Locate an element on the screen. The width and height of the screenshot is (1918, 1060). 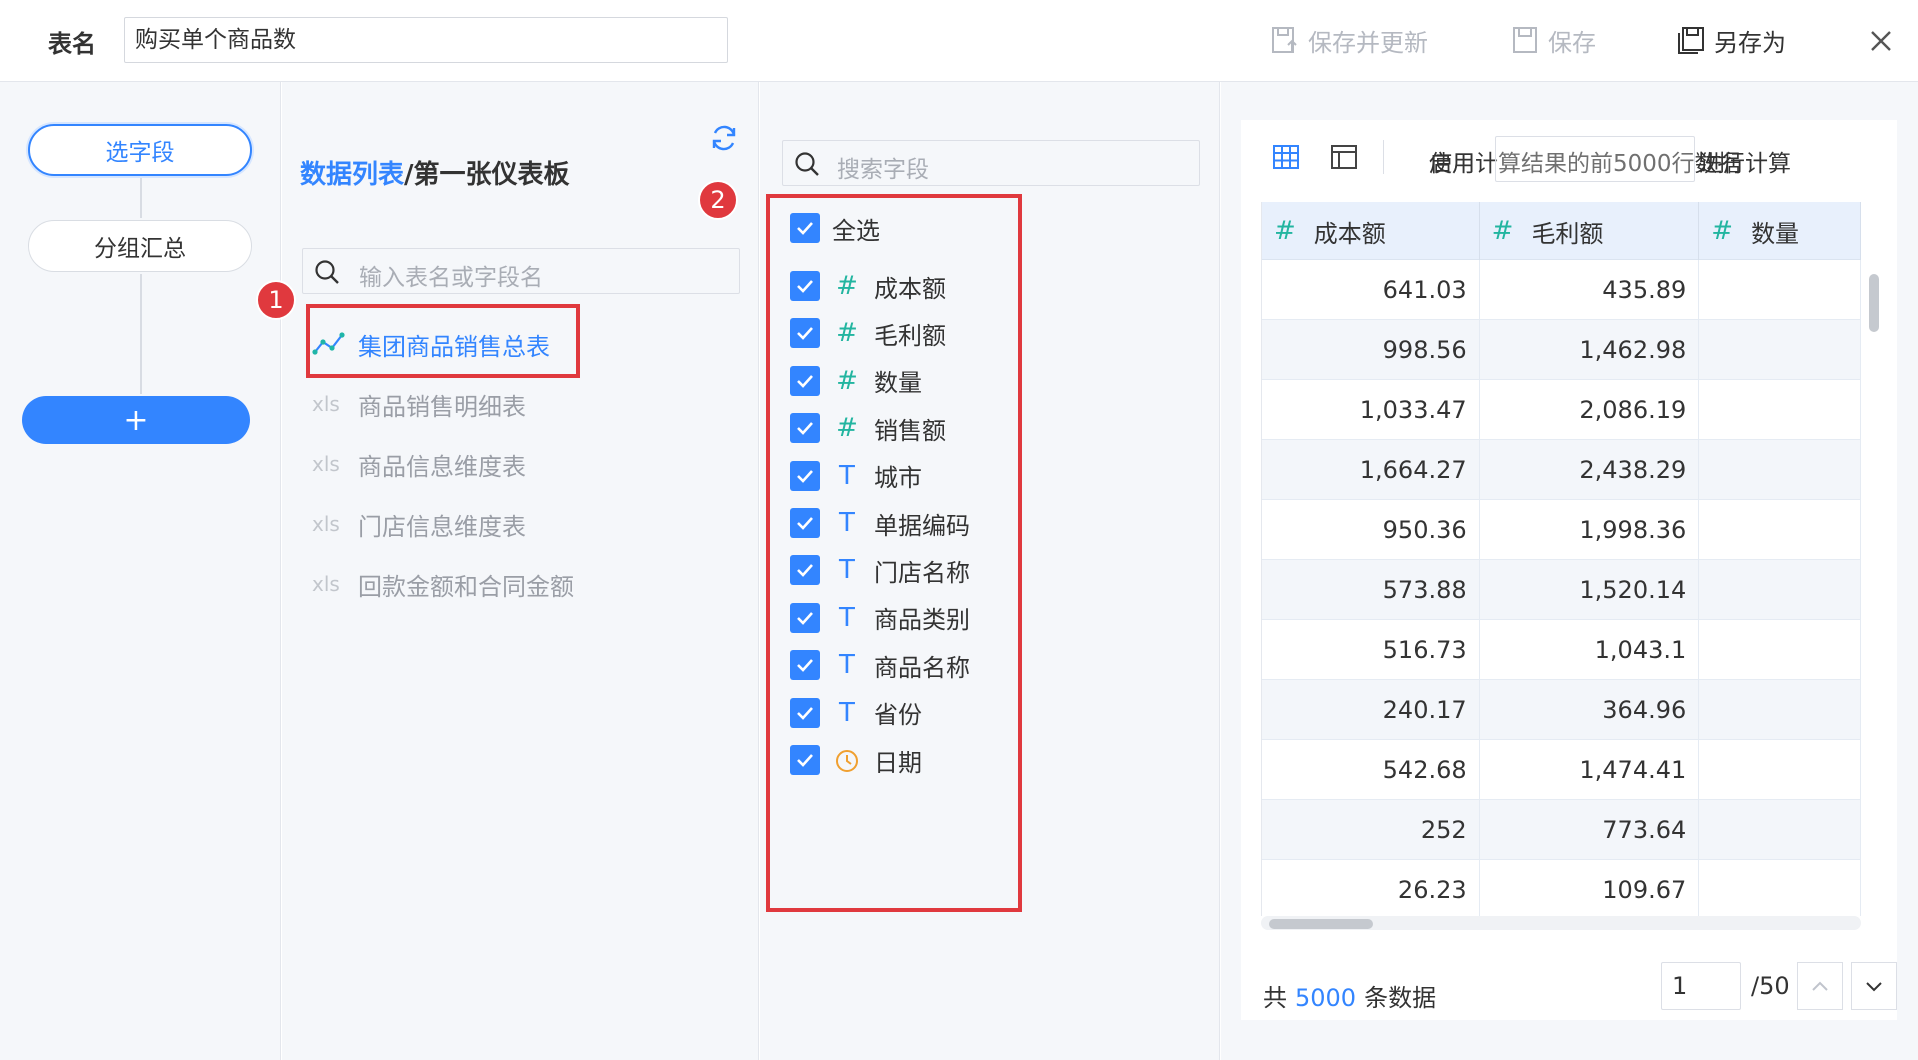
chevron-up-icon is located at coordinates (1820, 986).